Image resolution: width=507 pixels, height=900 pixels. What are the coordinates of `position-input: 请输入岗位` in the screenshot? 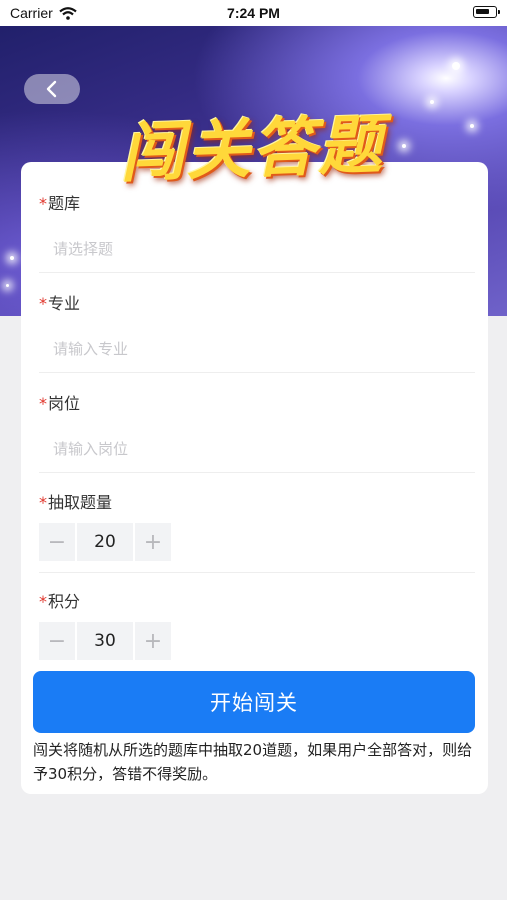 It's located at (90, 448).